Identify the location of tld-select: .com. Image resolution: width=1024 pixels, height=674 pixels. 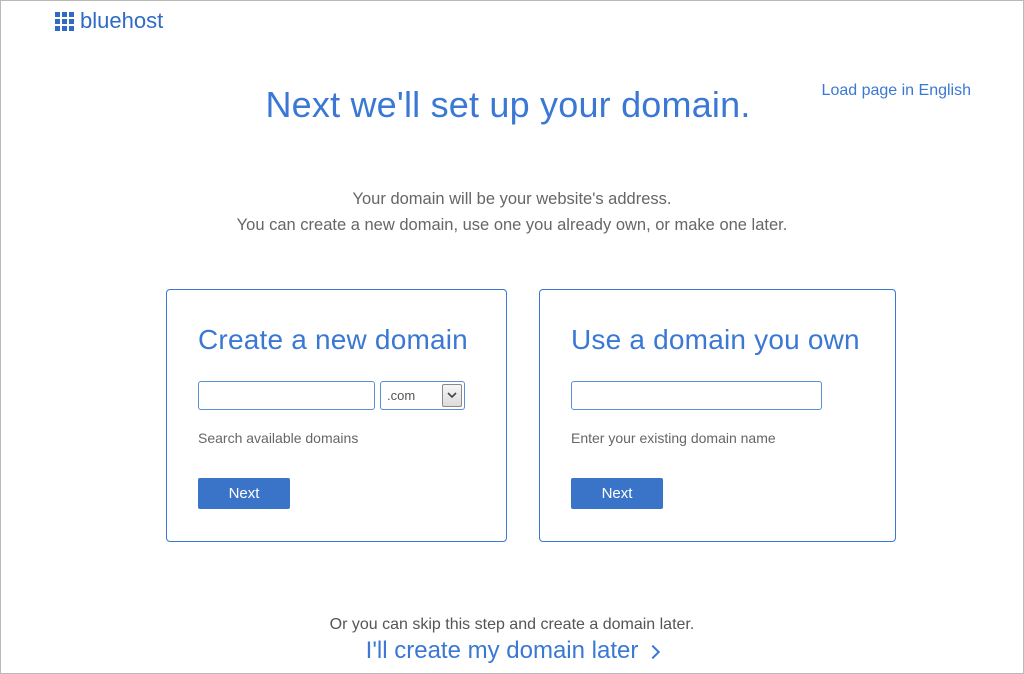
(422, 395).